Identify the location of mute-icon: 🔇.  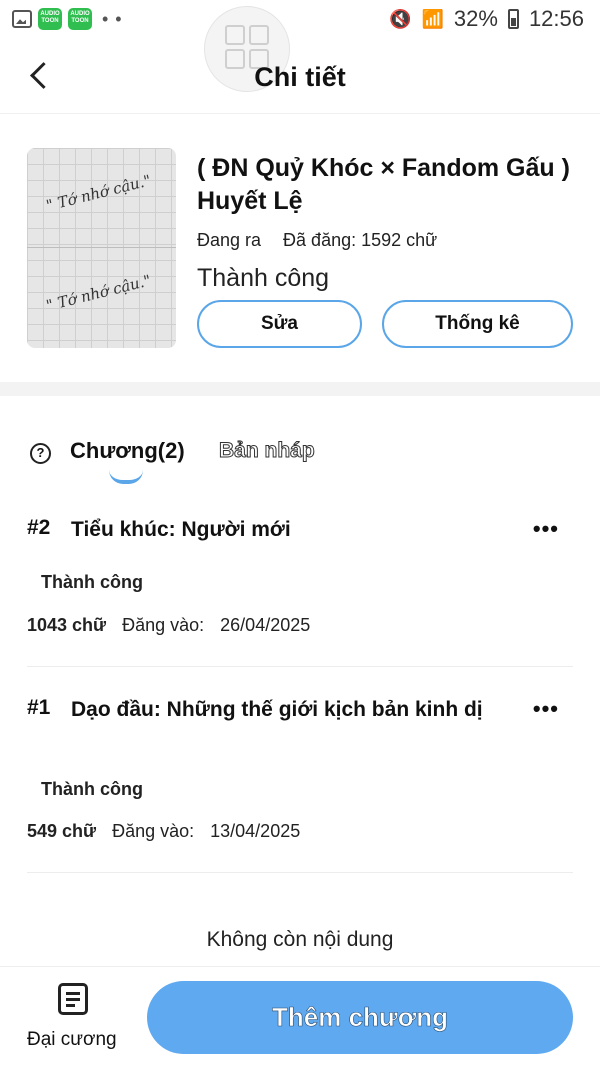
(400, 18).